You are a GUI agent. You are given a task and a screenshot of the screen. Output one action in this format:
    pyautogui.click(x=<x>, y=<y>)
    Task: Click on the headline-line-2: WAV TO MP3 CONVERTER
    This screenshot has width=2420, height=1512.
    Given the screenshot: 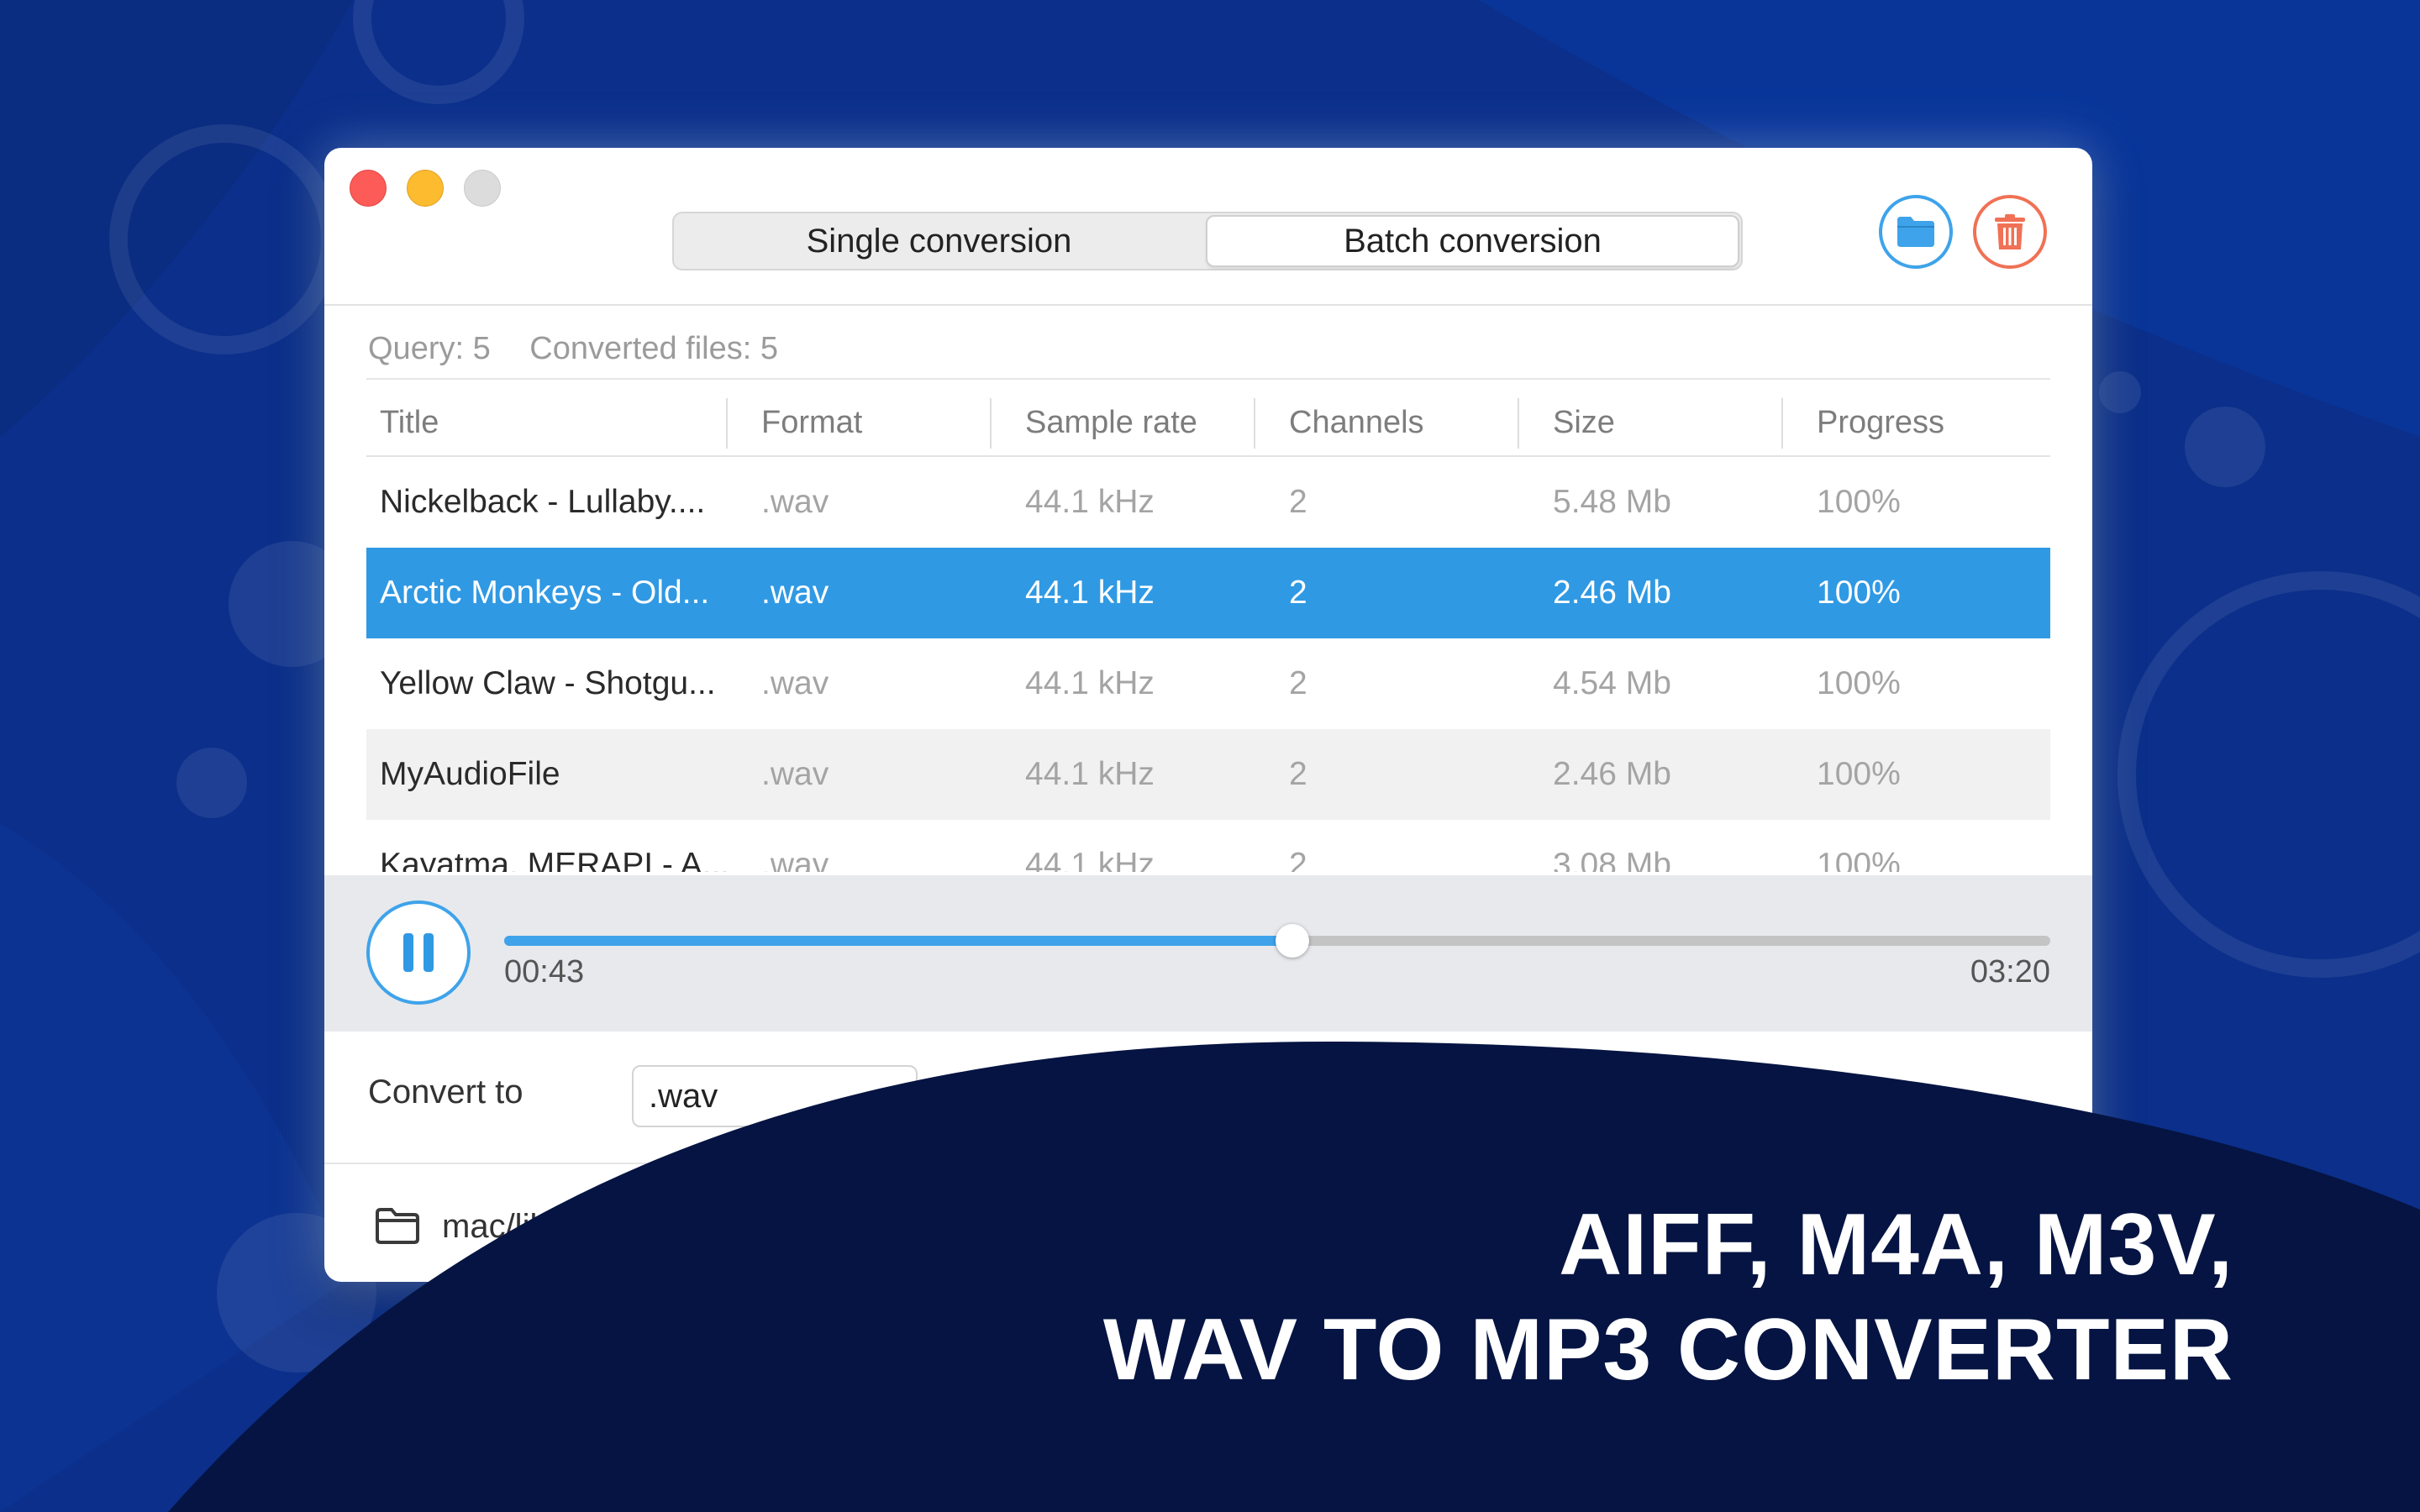 What is the action you would take?
    pyautogui.click(x=1667, y=1350)
    